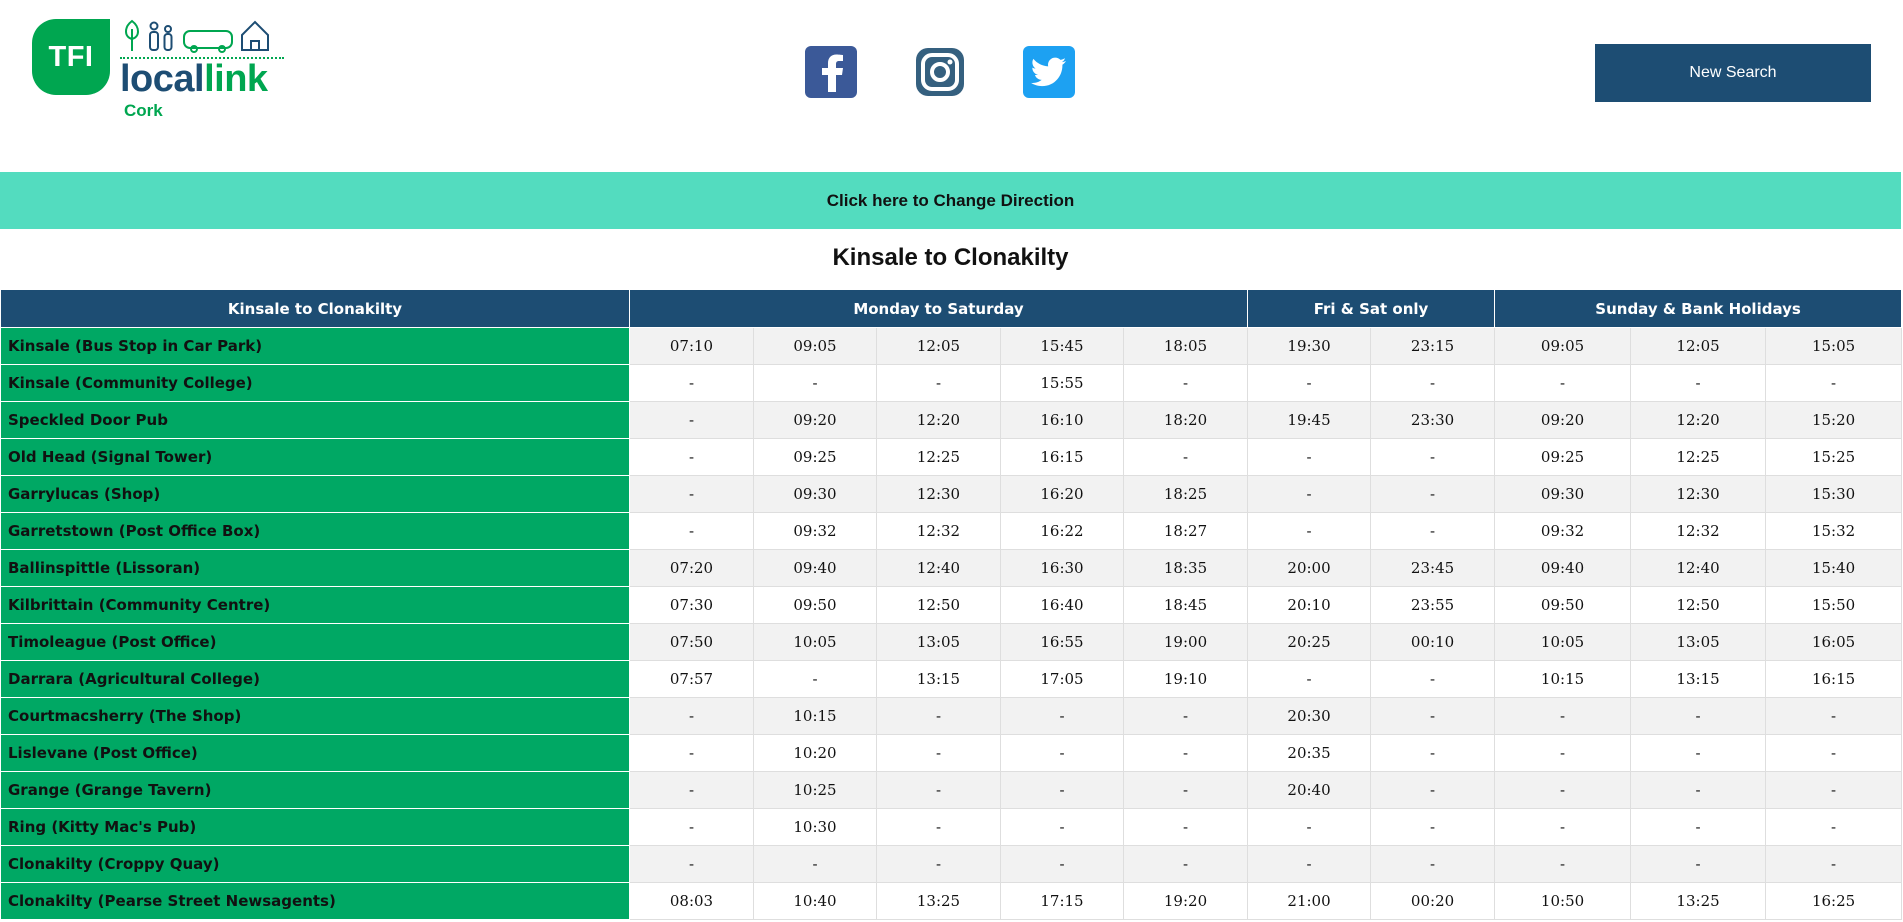 The height and width of the screenshot is (922, 1903). I want to click on departure-time: 20:10, so click(1309, 605).